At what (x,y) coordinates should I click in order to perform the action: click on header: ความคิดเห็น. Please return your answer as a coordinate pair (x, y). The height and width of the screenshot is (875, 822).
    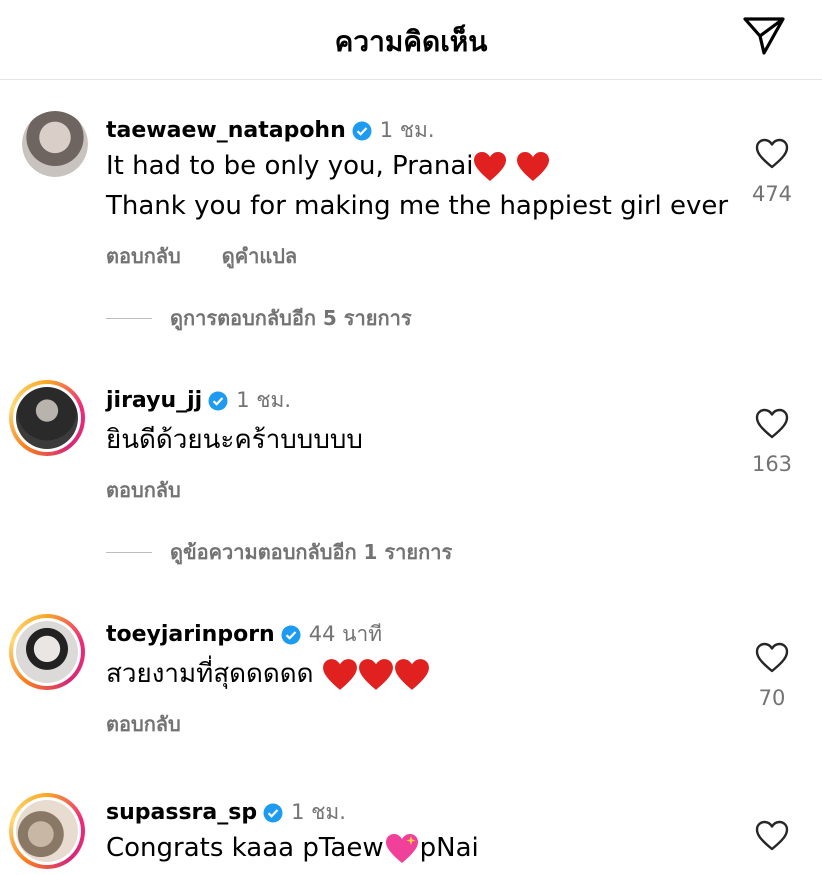
    Looking at the image, I should click on (411, 40).